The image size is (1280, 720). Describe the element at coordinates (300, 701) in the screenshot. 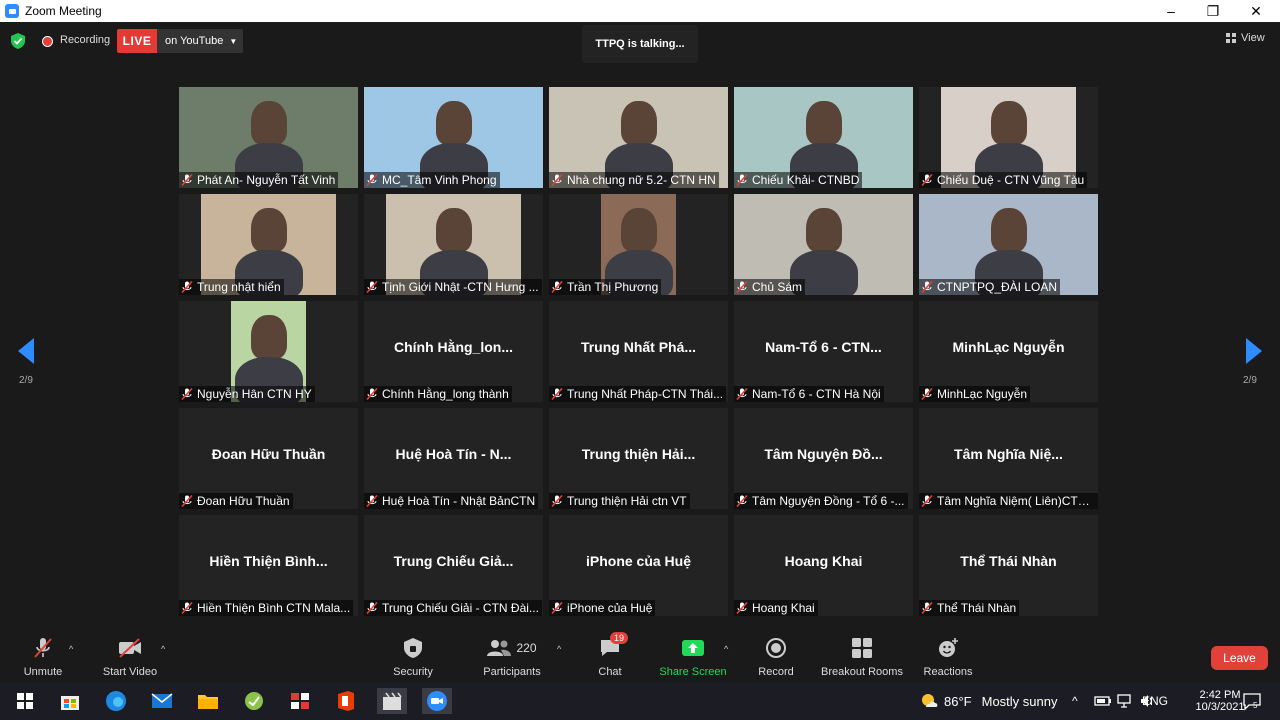

I see `photo-app-icon` at that location.